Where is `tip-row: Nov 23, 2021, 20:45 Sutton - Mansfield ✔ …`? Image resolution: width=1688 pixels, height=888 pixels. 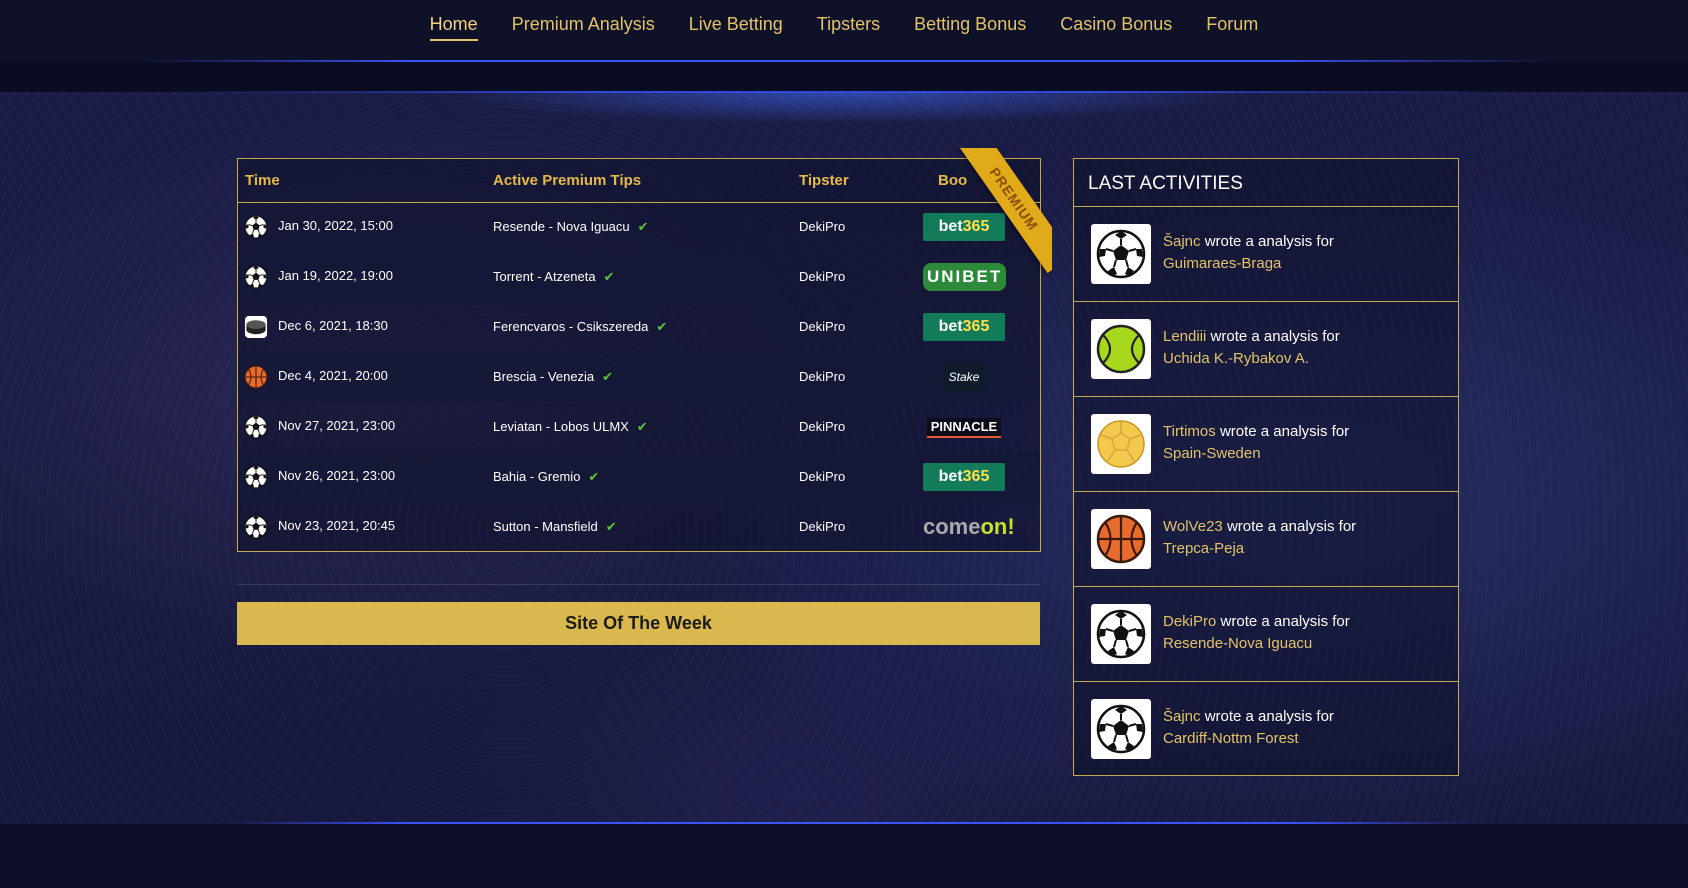 tip-row: Nov 23, 2021, 20:45 Sutton - Mansfield ✔ … is located at coordinates (639, 526).